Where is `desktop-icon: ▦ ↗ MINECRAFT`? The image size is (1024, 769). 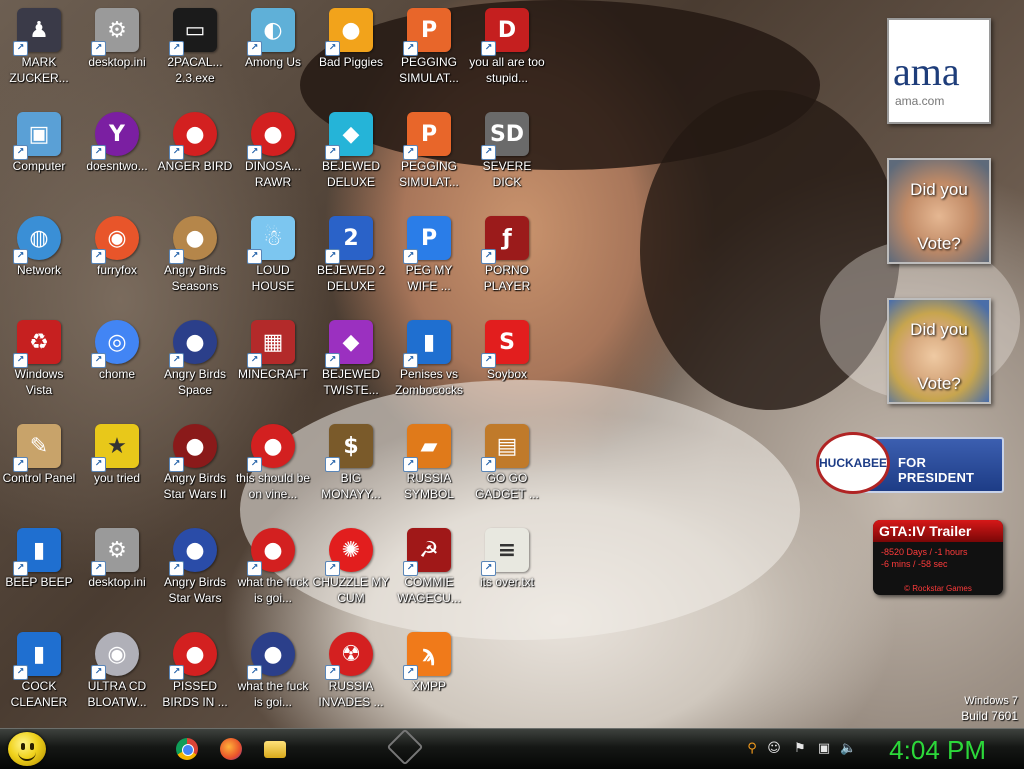
desktop-icon: ▦ ↗ MINECRAFT is located at coordinates (273, 364).